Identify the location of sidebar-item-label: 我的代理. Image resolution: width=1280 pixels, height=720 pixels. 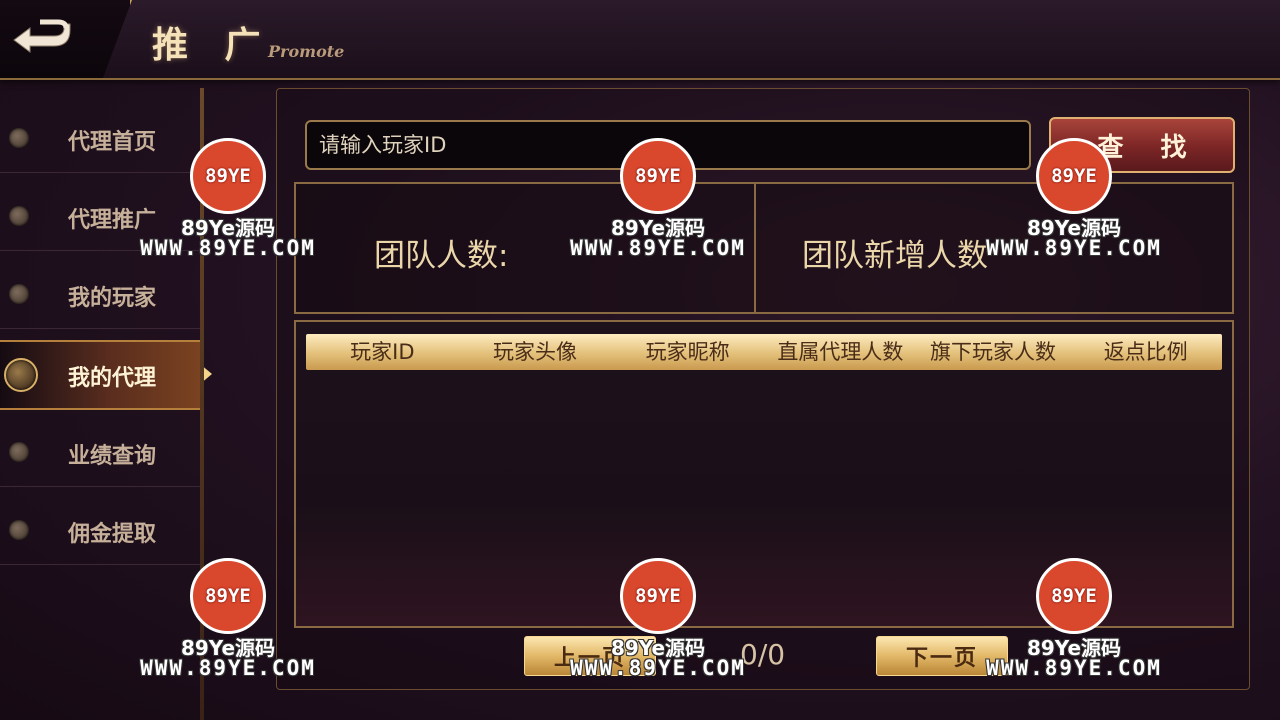
(112, 378).